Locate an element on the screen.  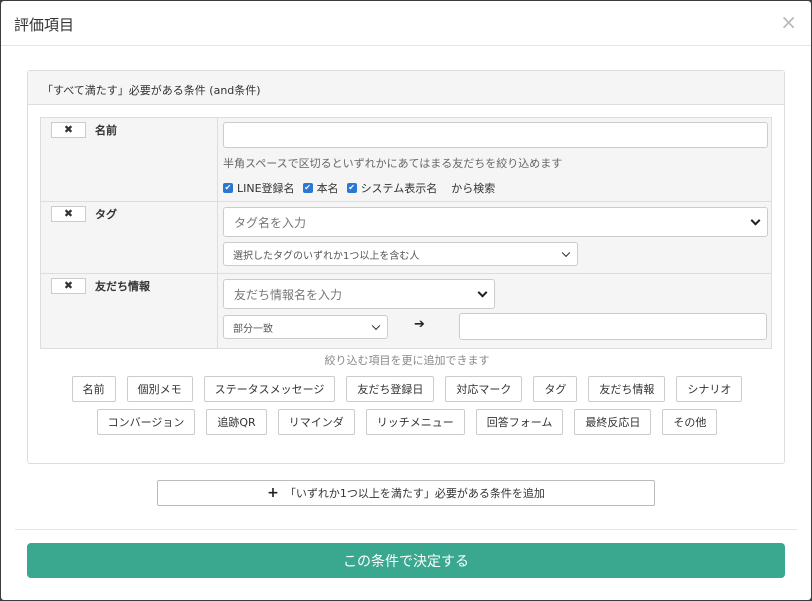
add-last-reaction-button: 最終反応日 is located at coordinates (613, 422).